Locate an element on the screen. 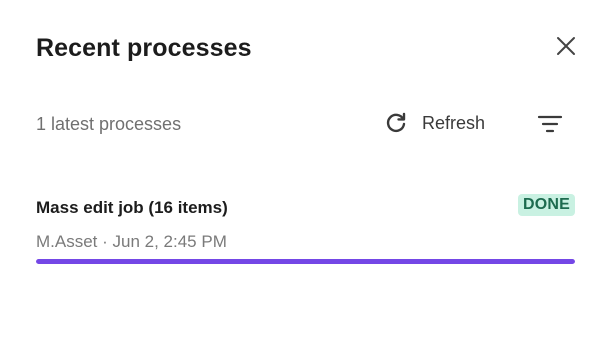 The width and height of the screenshot is (607, 358). refresh-icon is located at coordinates (396, 122).